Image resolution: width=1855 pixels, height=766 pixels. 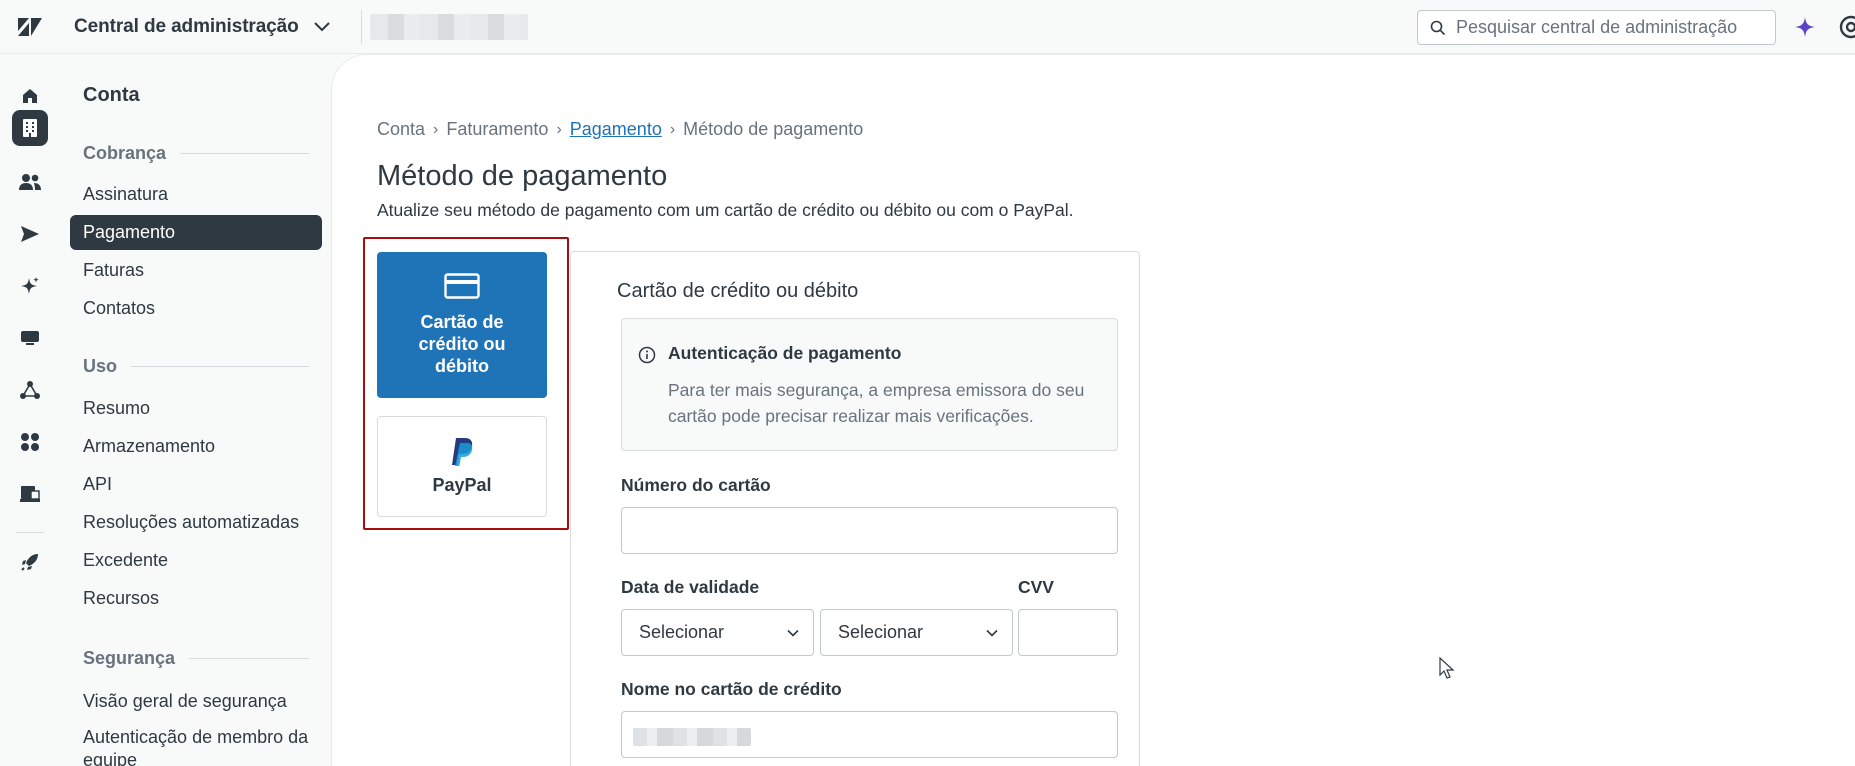 I want to click on expiry-month-select: Selecionar, so click(x=717, y=632).